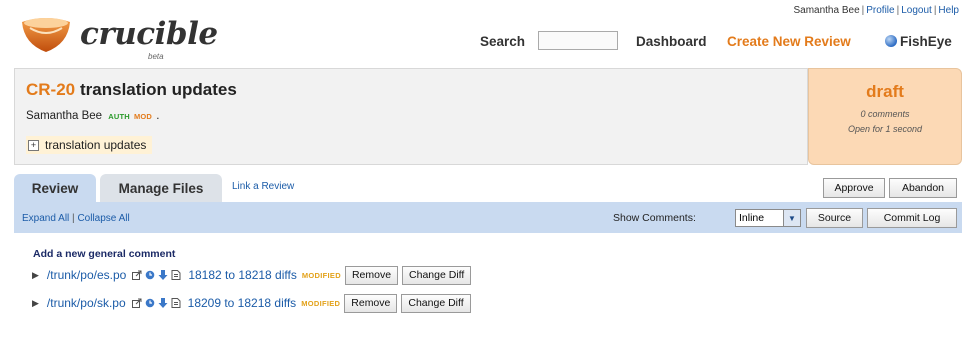 The height and width of the screenshot is (342, 965). What do you see at coordinates (119, 116) in the screenshot?
I see `author-badge: AUTH` at bounding box center [119, 116].